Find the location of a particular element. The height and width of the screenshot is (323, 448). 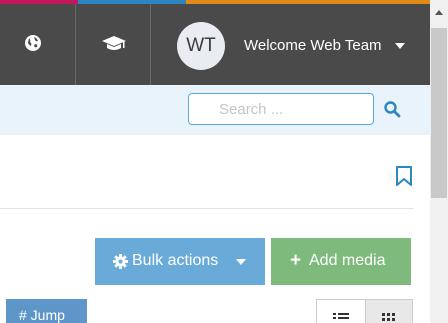

user-menu-label: Welcome Web Team is located at coordinates (313, 45).